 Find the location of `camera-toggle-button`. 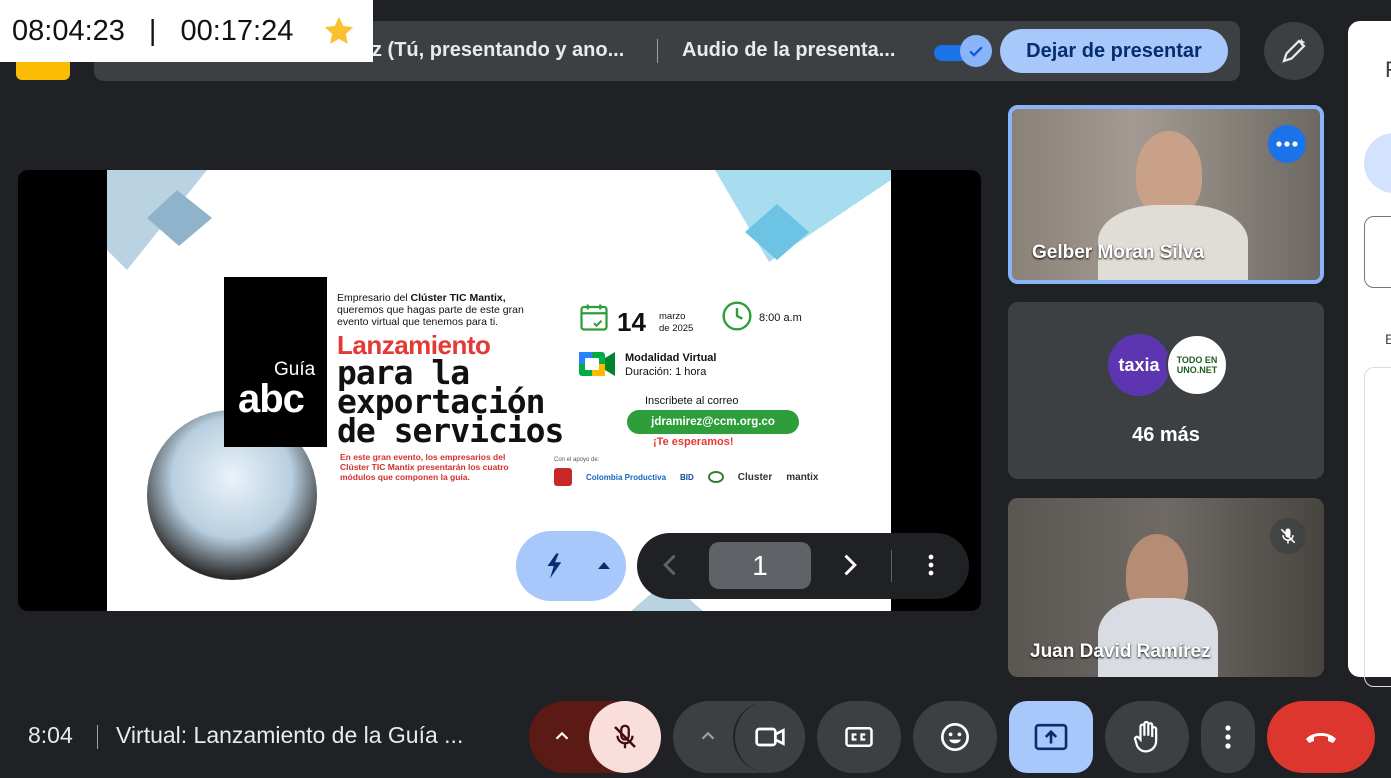

camera-toggle-button is located at coordinates (769, 737).